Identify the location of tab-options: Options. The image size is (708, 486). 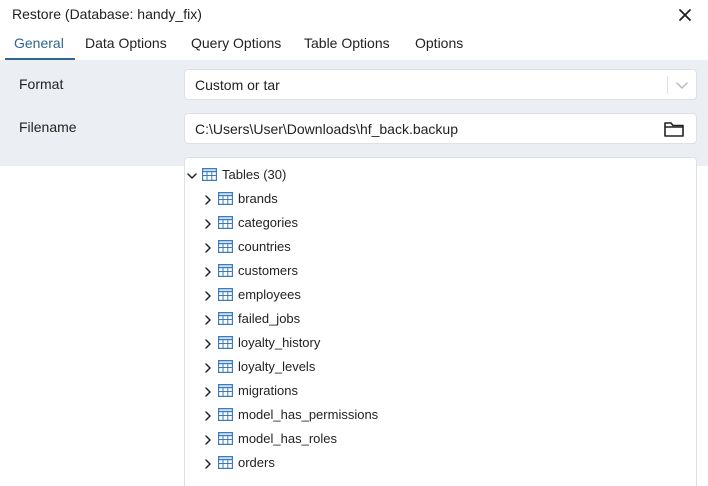
(439, 43).